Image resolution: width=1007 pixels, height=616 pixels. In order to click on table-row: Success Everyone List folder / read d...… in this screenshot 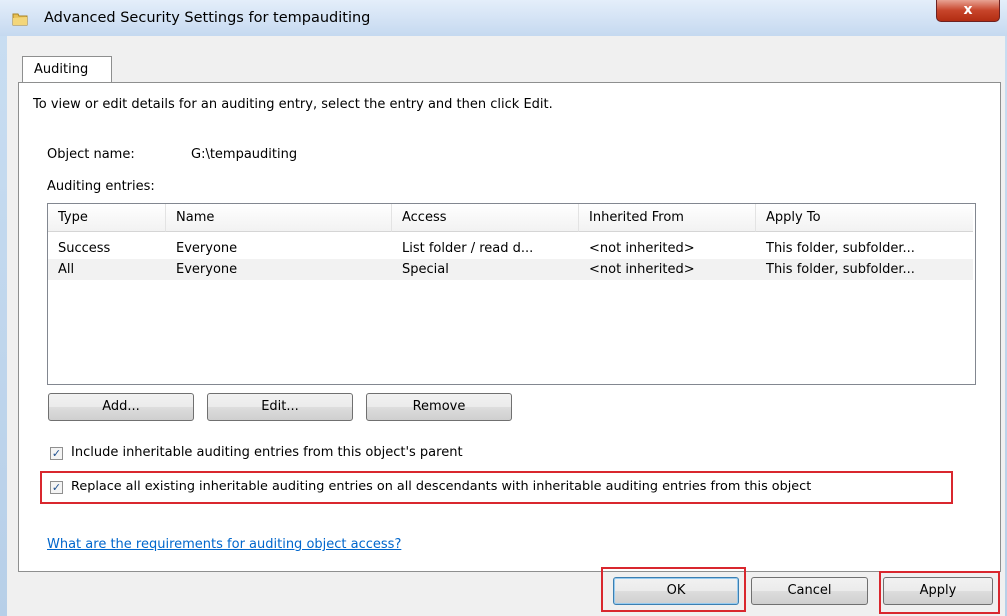, I will do `click(510, 248)`.